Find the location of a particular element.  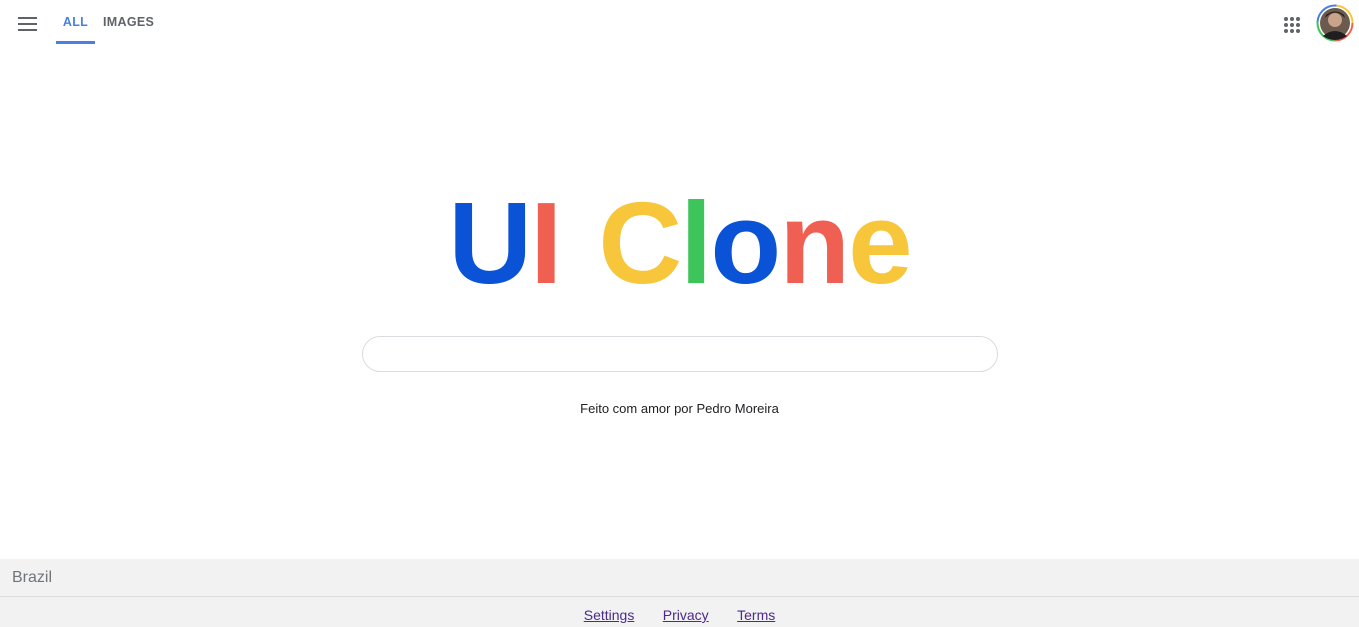

avatar is located at coordinates (1335, 23).